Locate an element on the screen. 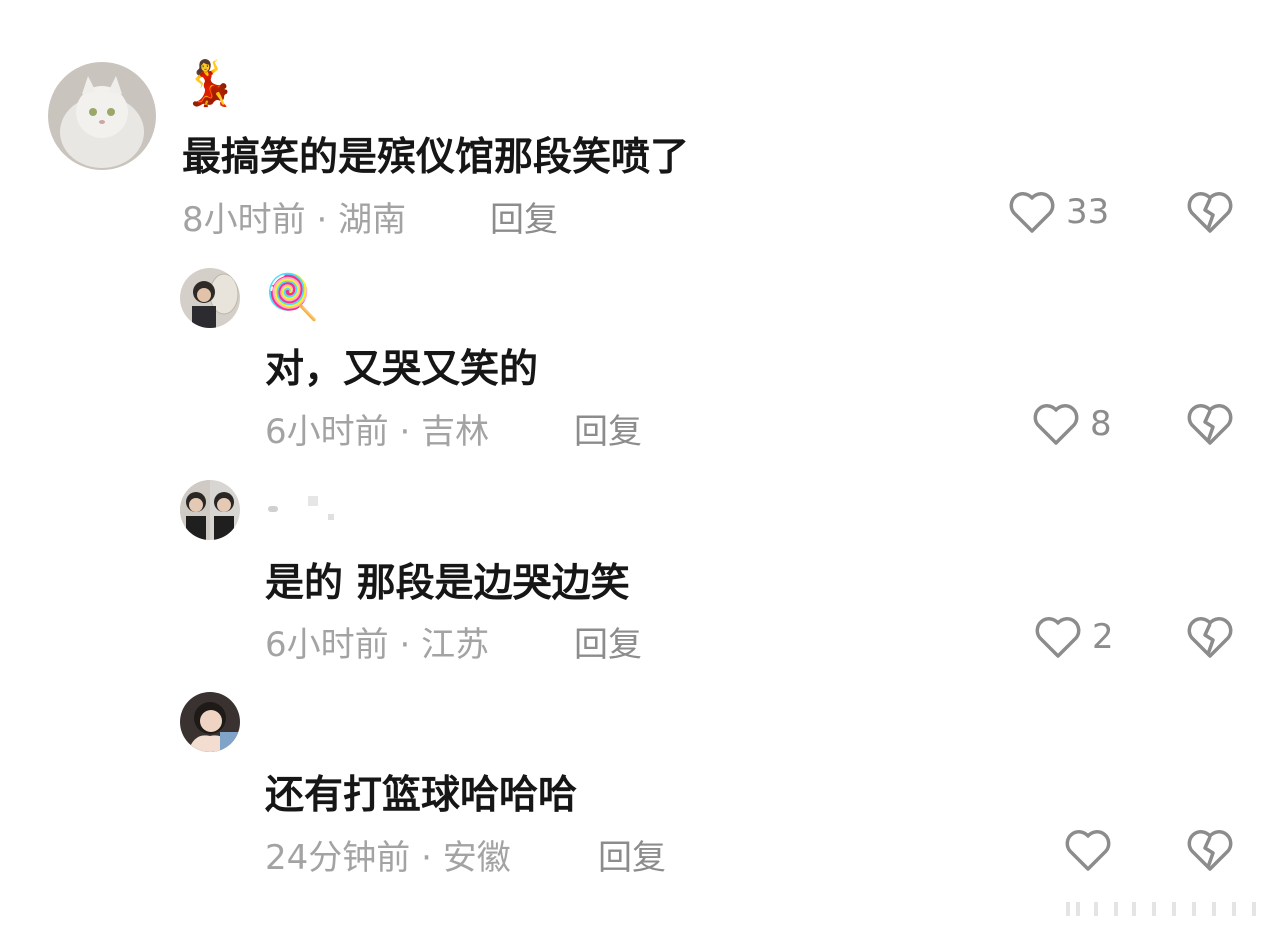 Image resolution: width=1284 pixels, height=931 pixels. like-button: 2 is located at coordinates (1074, 637).